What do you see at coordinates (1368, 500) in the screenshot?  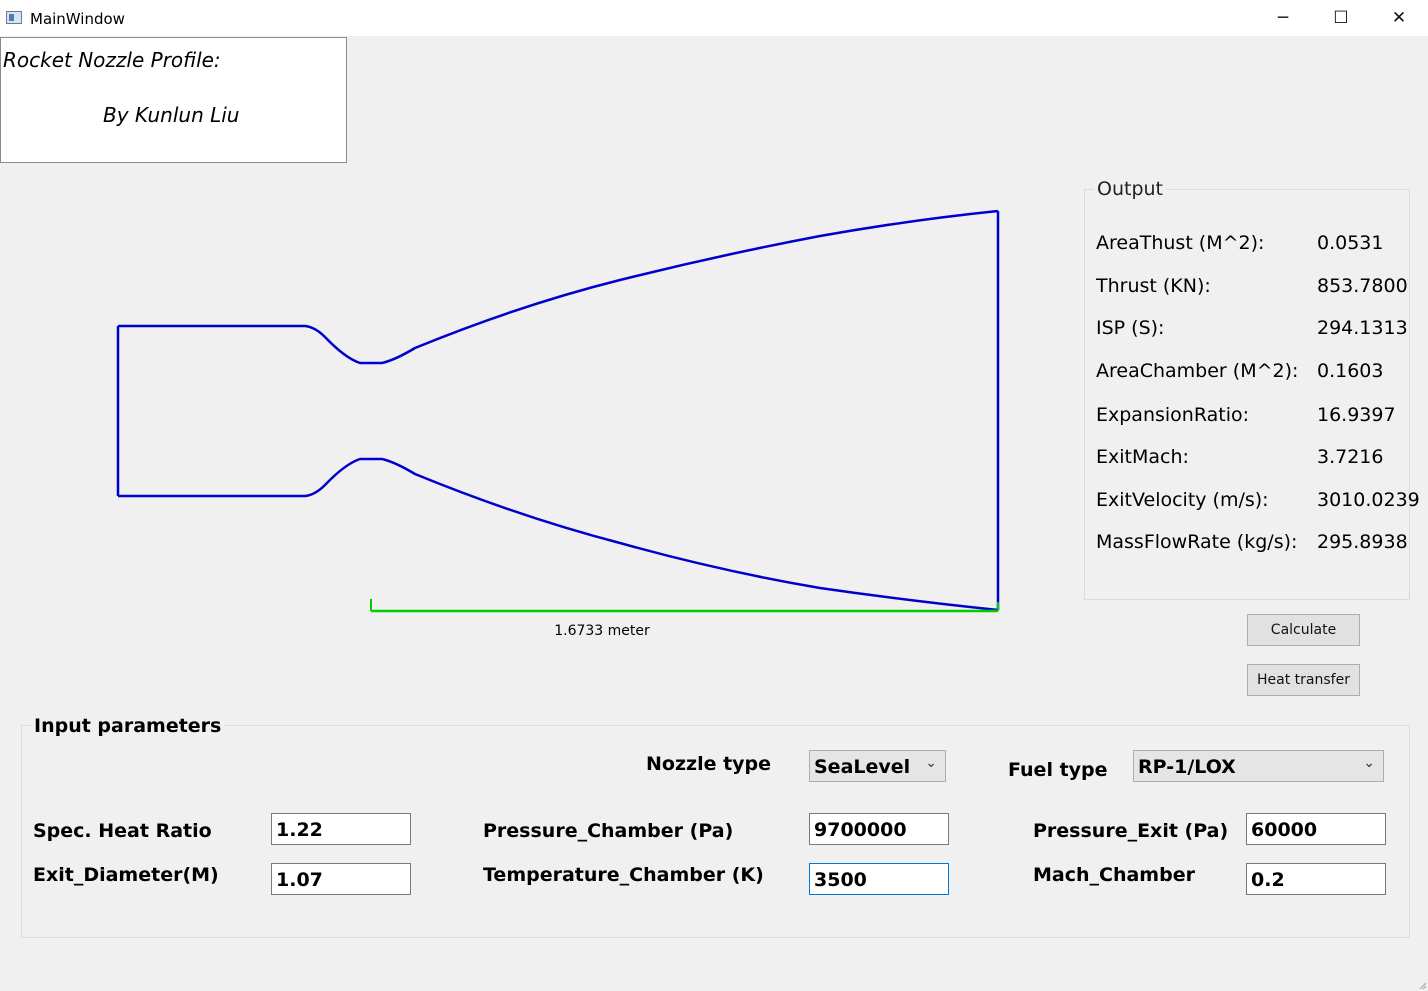 I see `output-value: 3010.0239` at bounding box center [1368, 500].